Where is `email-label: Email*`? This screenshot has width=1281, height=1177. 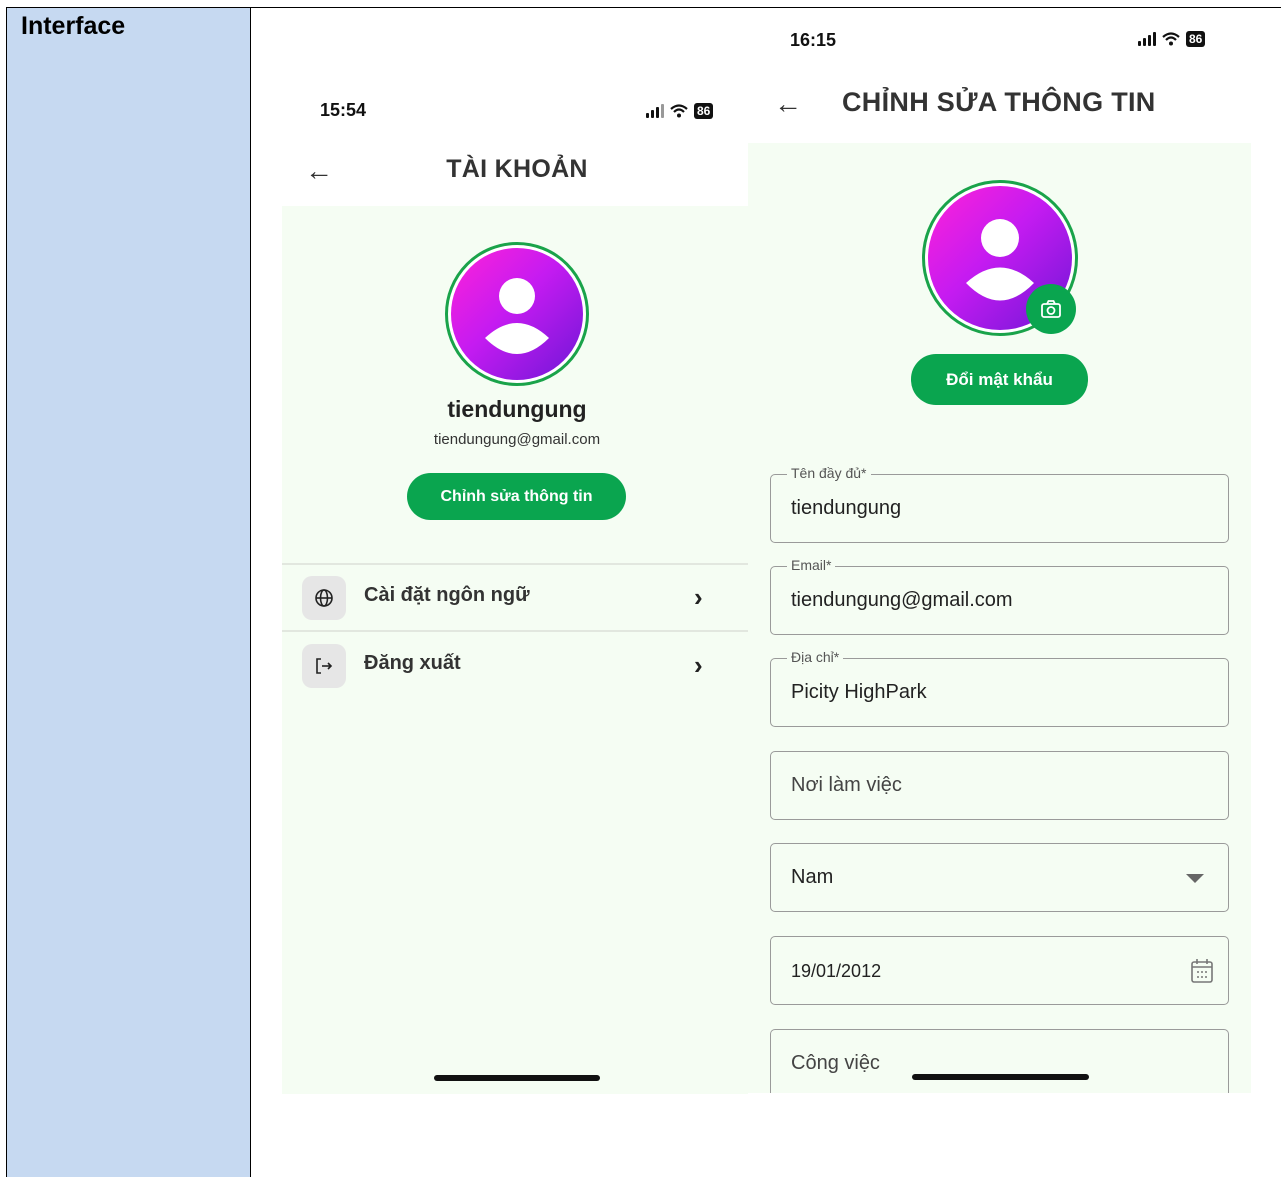
email-label: Email* is located at coordinates (811, 565).